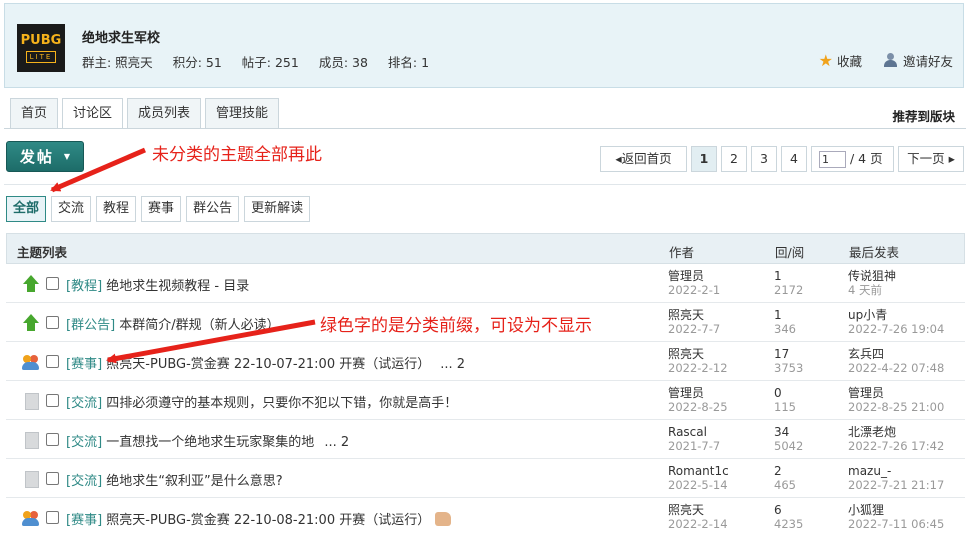 Image resolution: width=970 pixels, height=533 pixels. I want to click on thread-title: [交流] 四排必须遵守的基本规则，只要你不犯以下错，你就是高手！, so click(261, 401).